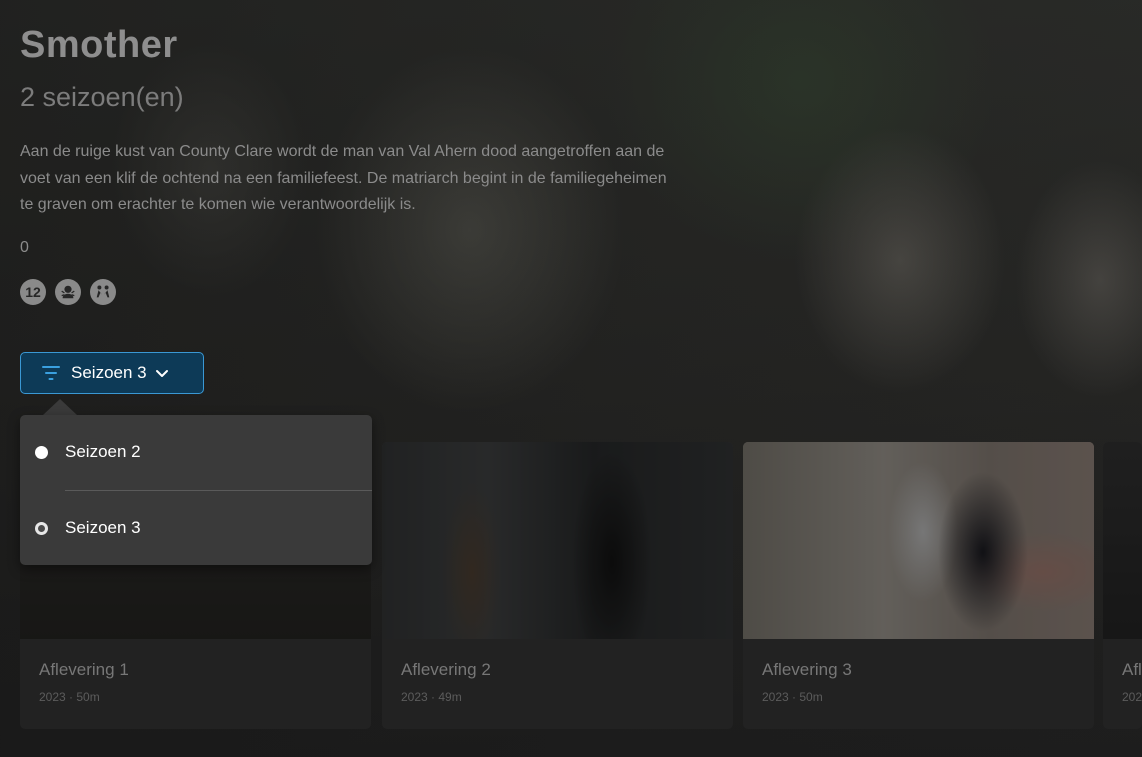  Describe the element at coordinates (51, 373) in the screenshot. I see `filter-icon` at that location.